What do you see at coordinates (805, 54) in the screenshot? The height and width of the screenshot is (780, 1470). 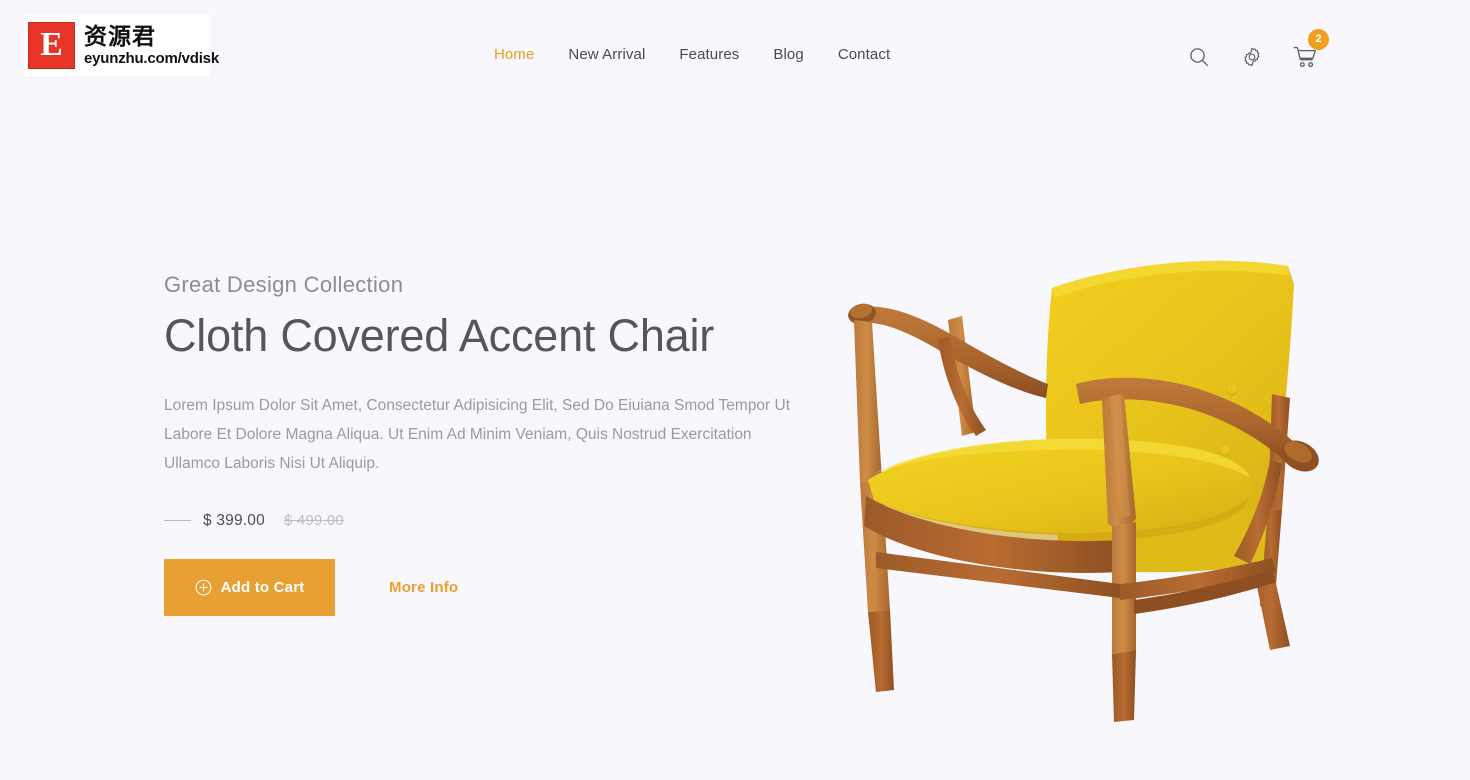 I see `nav-item-blog: Blog` at bounding box center [805, 54].